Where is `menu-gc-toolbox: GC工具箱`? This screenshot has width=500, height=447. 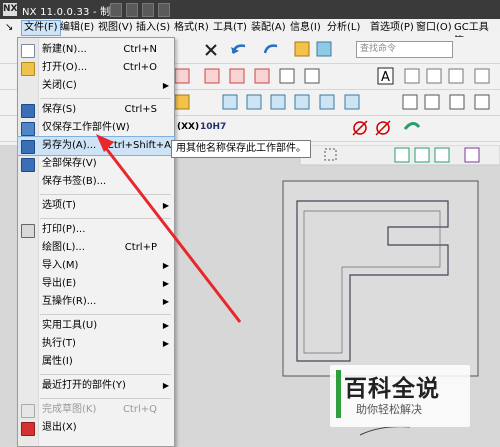
menu-gc-toolbox: GC工具箱 is located at coordinates (476, 34).